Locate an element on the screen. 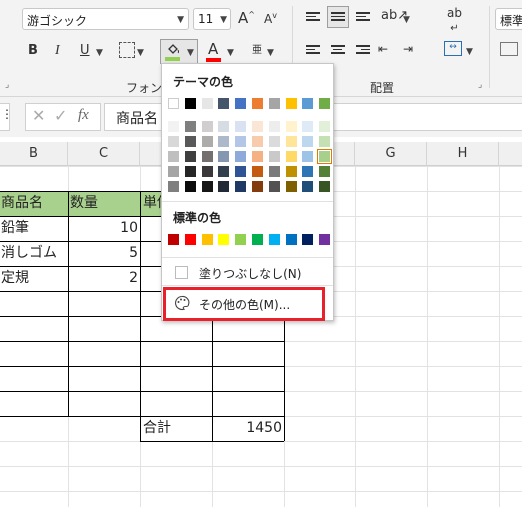 The width and height of the screenshot is (522, 507). font-color-dropdown-icon: ▼ is located at coordinates (230, 53).